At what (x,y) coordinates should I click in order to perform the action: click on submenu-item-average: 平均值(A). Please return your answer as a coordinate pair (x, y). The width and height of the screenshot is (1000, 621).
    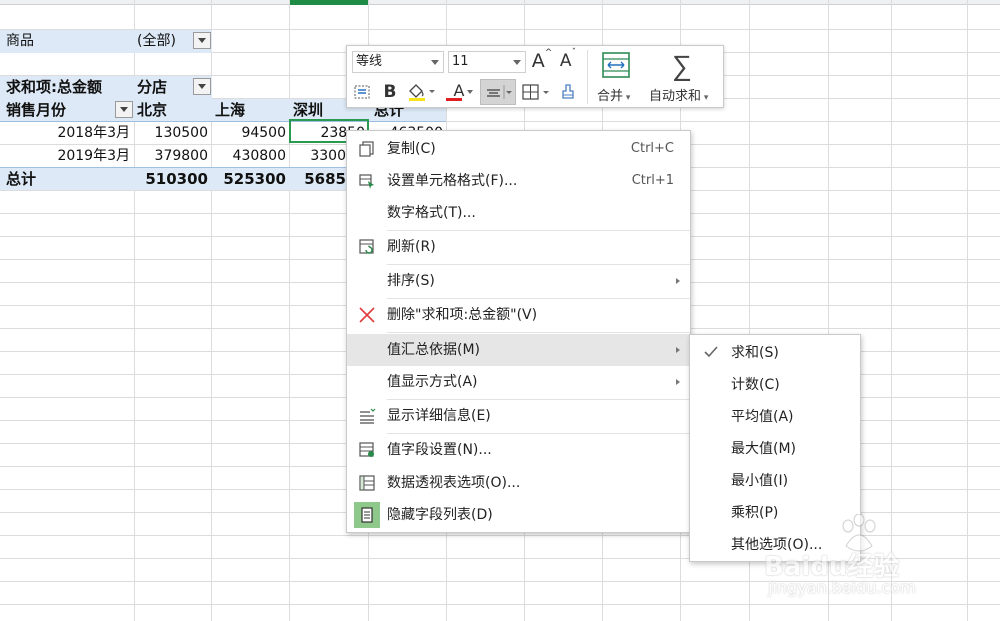
    Looking at the image, I should click on (775, 417).